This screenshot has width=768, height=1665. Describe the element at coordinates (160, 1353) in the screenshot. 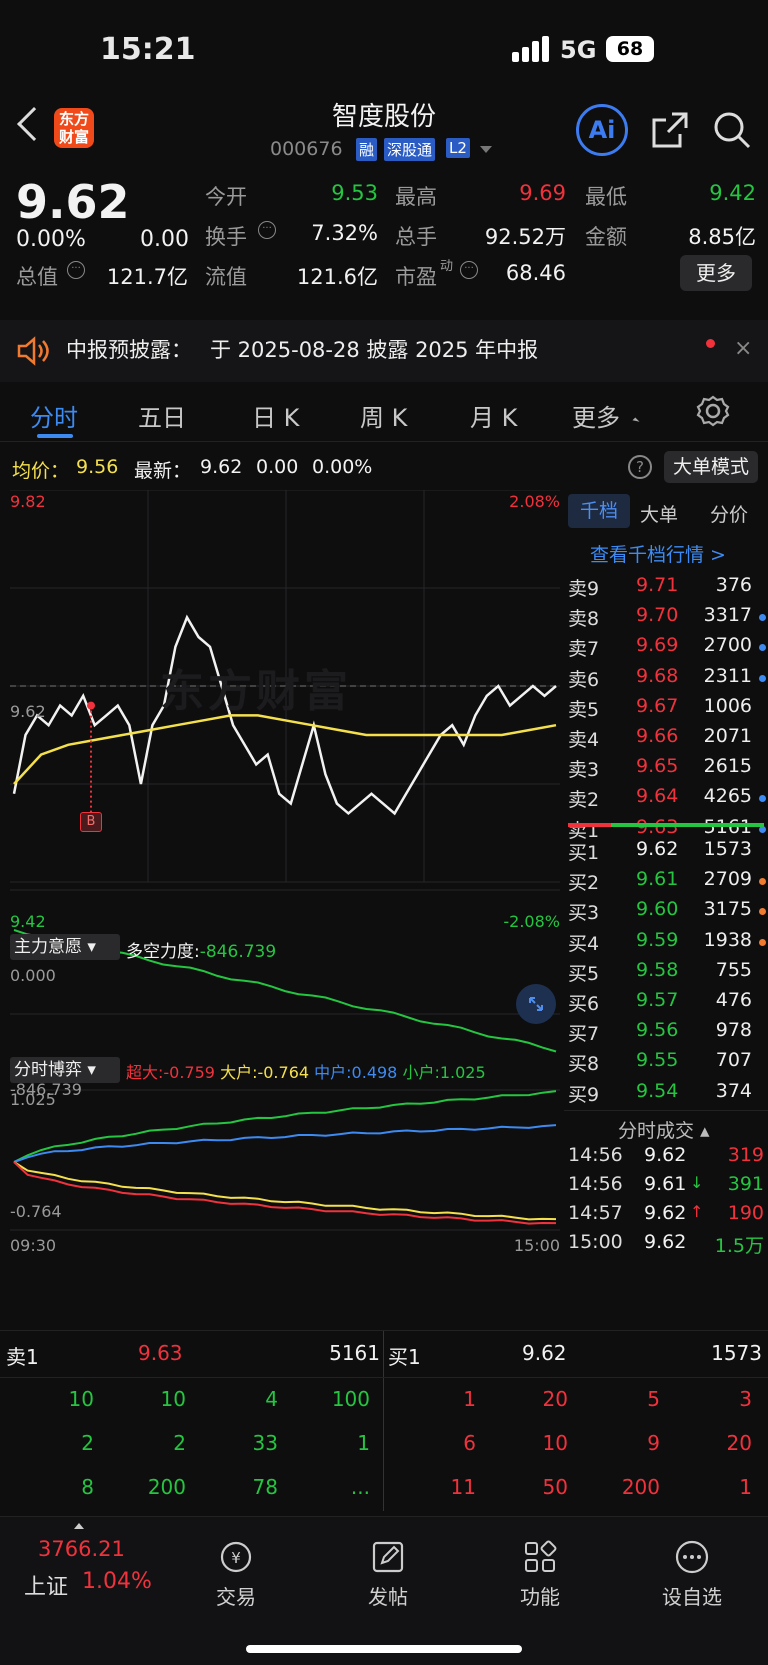

I see `ask1-price: 9.63` at that location.